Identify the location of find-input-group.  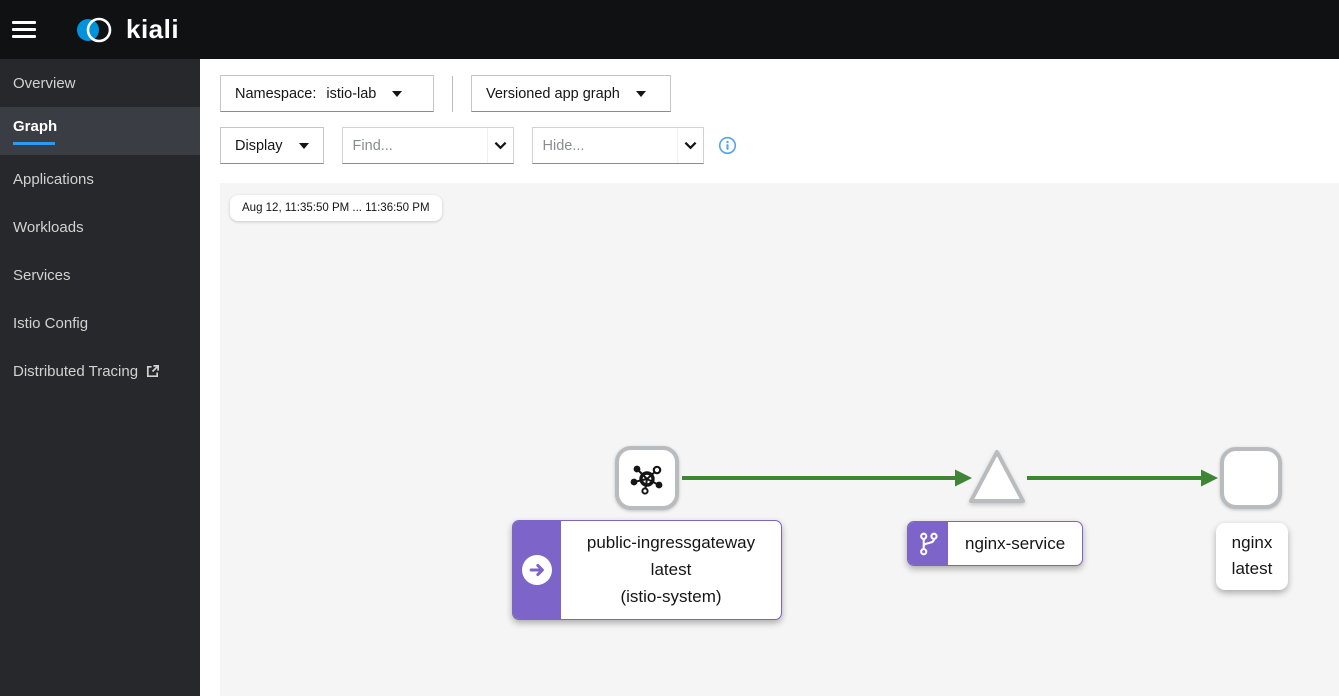
(427, 145).